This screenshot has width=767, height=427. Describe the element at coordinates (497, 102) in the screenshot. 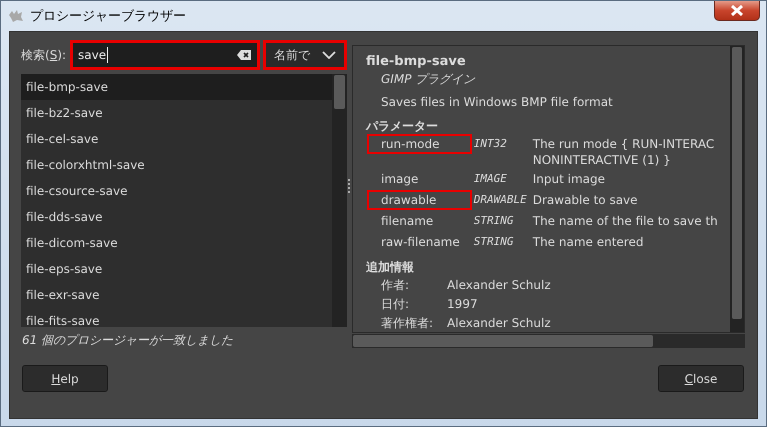

I see `procedure-description: Saves files in Windows BMP file format` at that location.